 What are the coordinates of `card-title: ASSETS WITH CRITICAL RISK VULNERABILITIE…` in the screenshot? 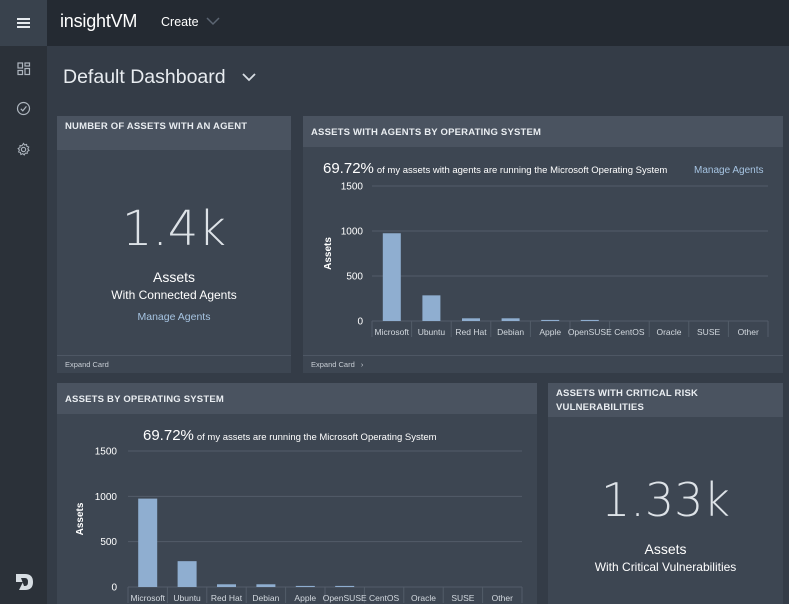 It's located at (665, 400).